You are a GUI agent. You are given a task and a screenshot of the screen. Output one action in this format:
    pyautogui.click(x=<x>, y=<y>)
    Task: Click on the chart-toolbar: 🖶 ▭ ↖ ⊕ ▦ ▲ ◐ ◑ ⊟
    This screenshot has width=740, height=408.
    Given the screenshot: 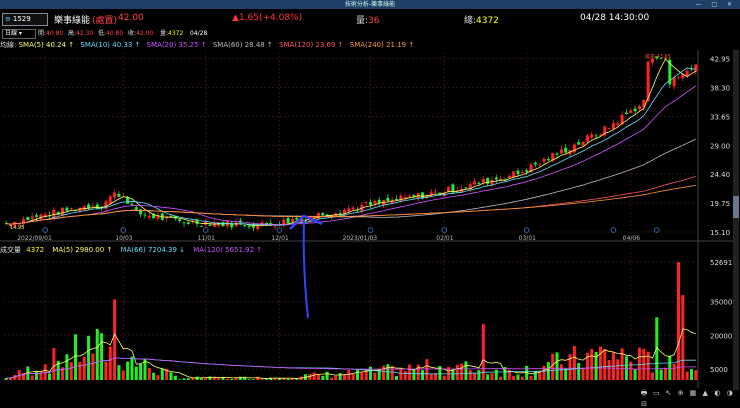 What is the action you would take?
    pyautogui.click(x=690, y=398)
    